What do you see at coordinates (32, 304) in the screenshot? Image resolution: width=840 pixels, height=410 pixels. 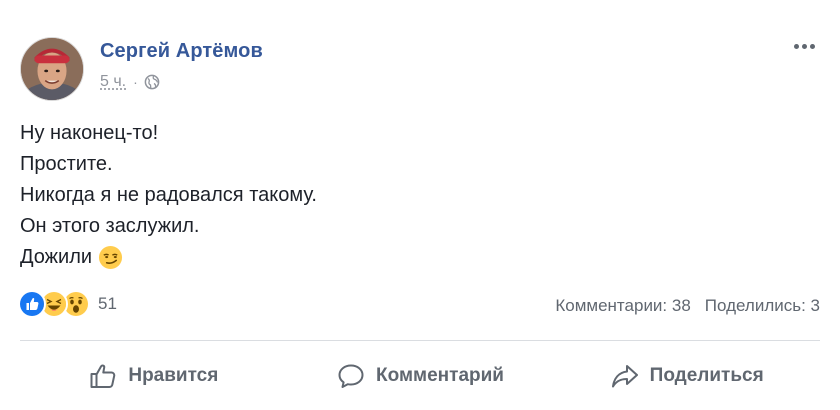 I see `like-reaction-icon` at bounding box center [32, 304].